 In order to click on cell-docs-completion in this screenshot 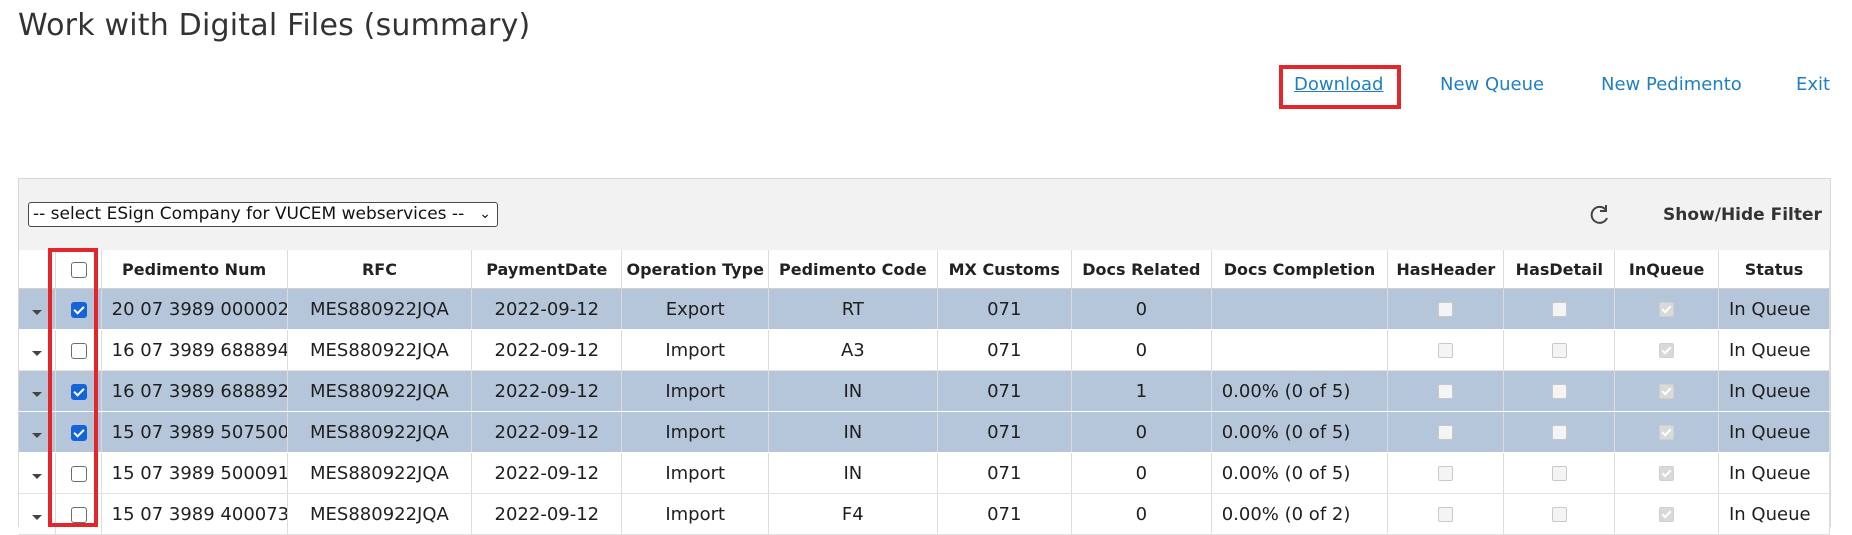, I will do `click(1300, 309)`.